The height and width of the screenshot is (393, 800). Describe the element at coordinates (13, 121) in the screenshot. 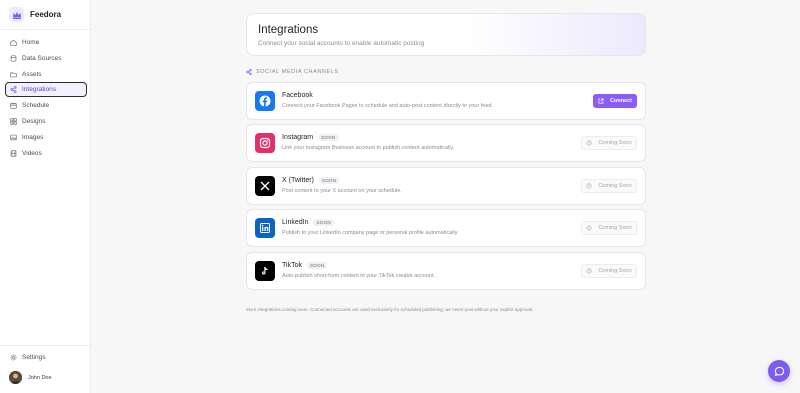

I see `grid-icon` at that location.